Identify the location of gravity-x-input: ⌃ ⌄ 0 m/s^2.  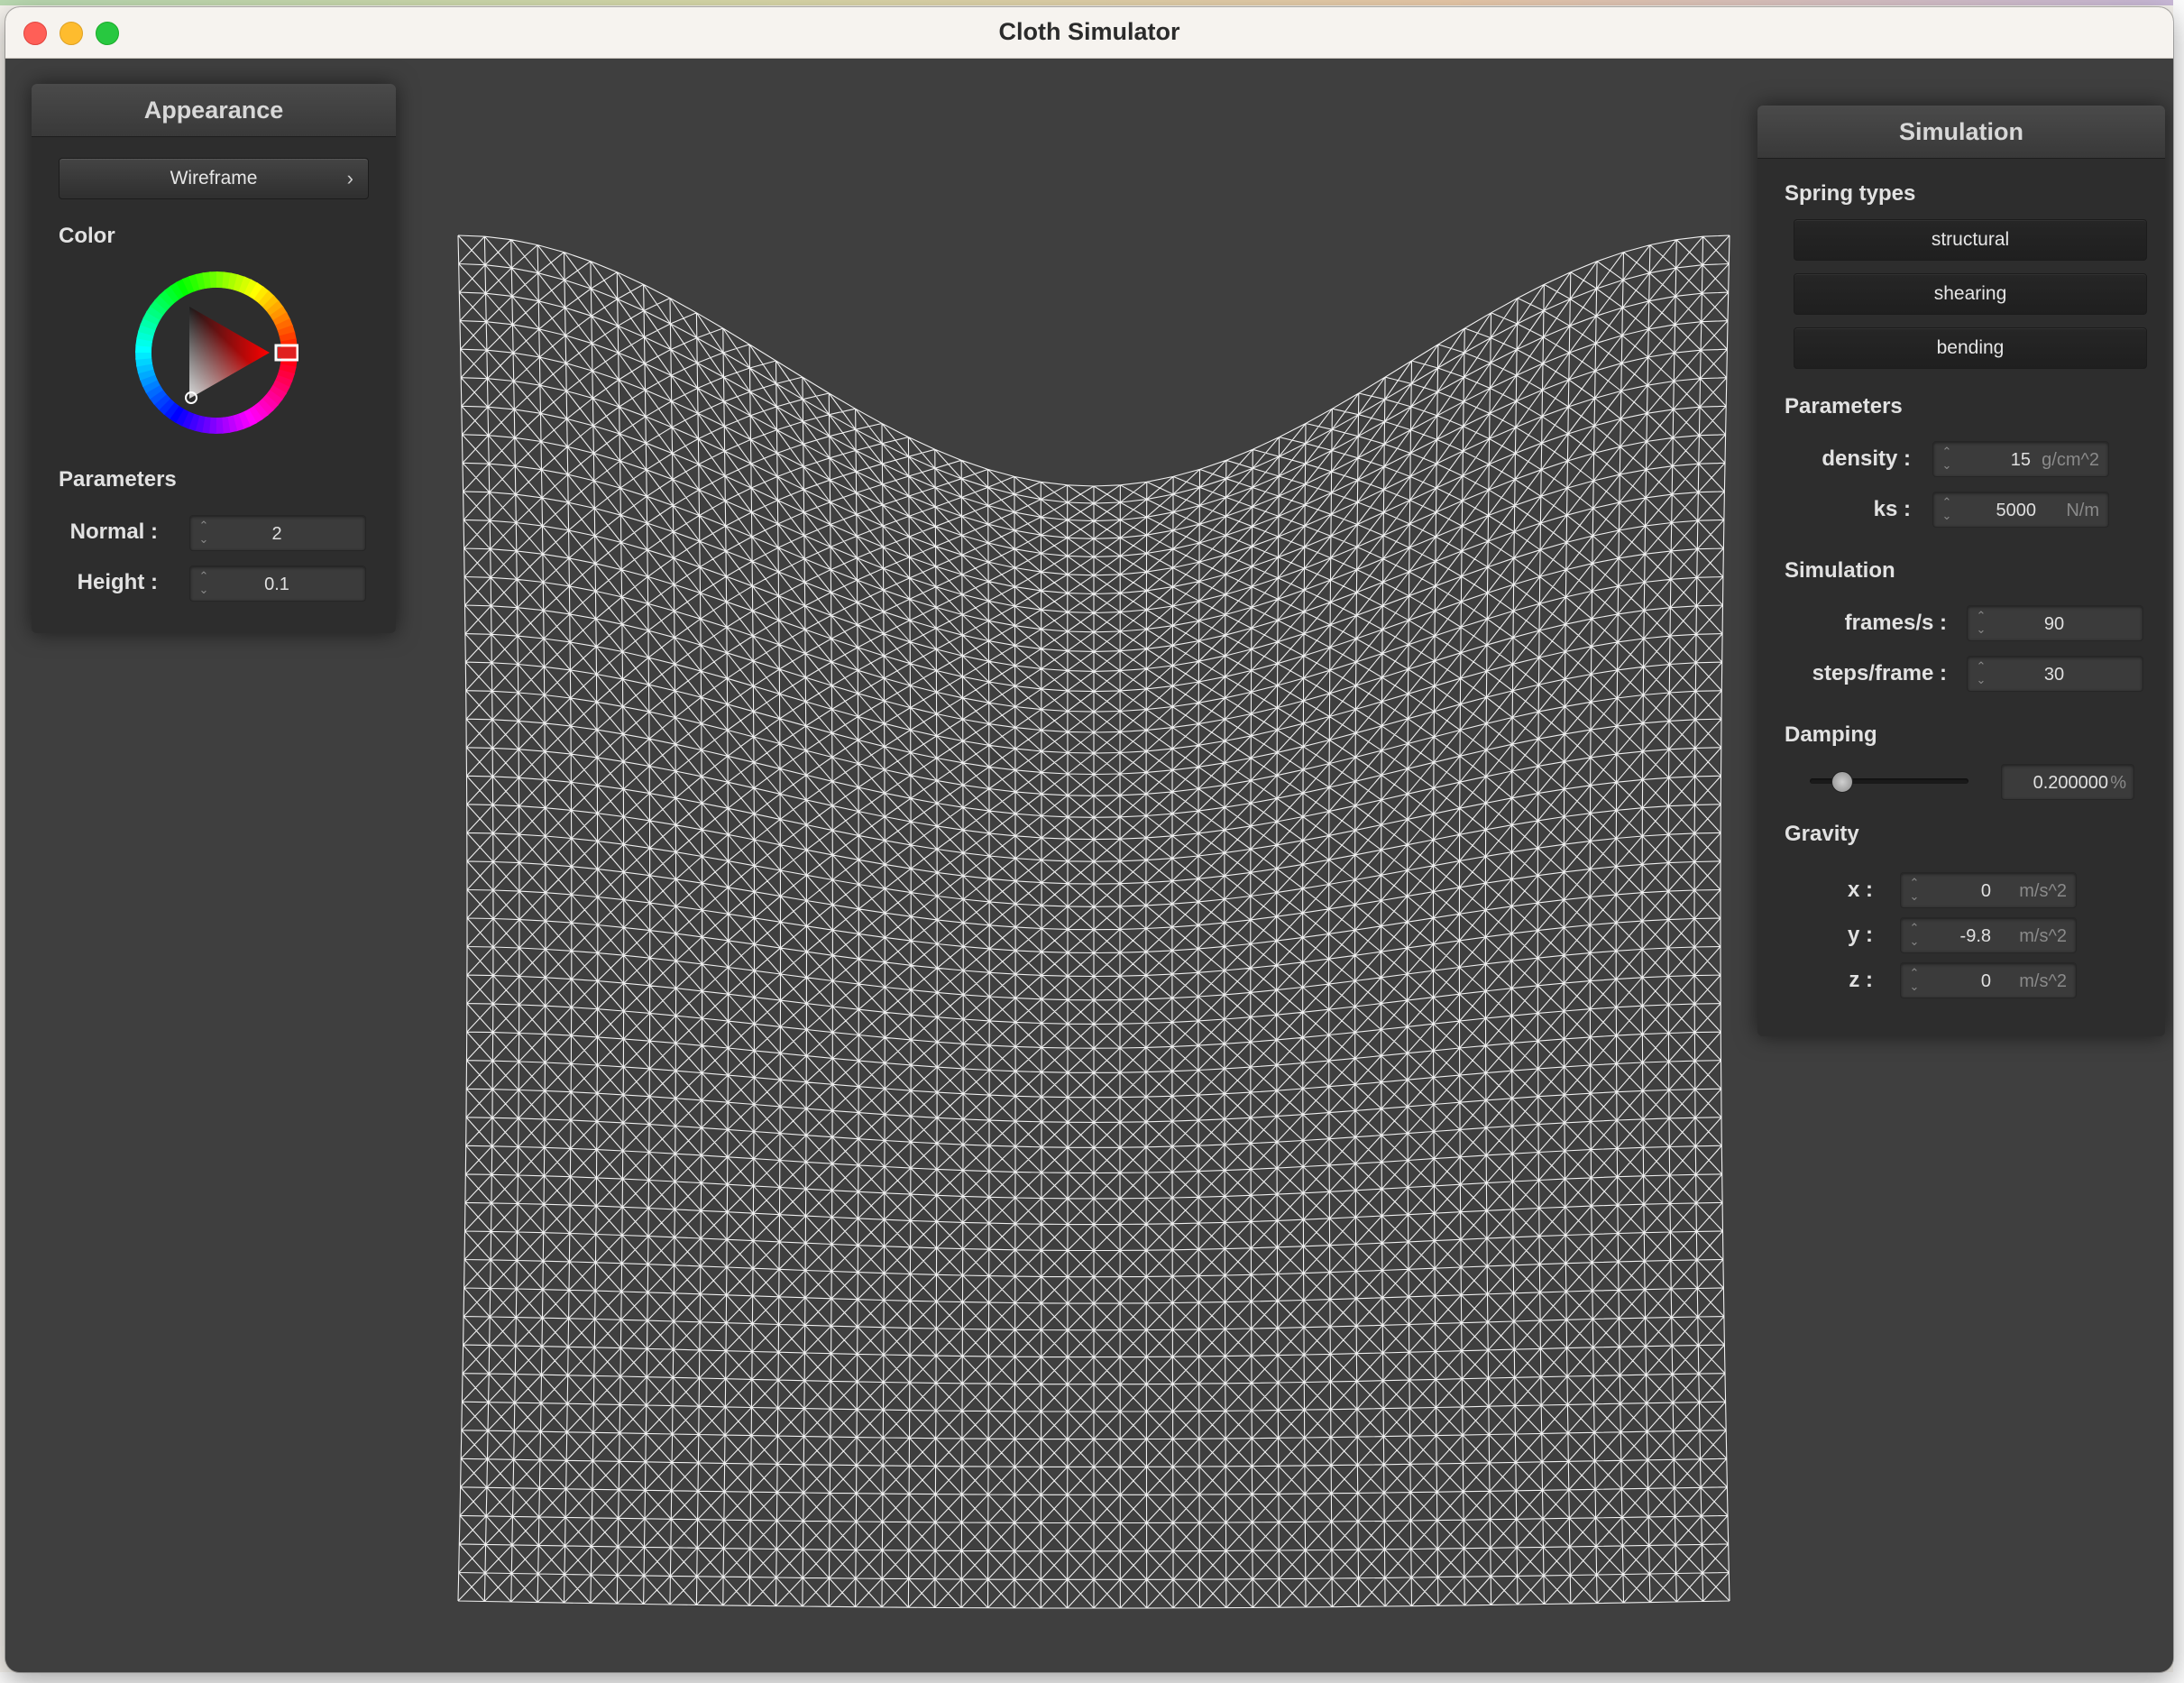
(1989, 890).